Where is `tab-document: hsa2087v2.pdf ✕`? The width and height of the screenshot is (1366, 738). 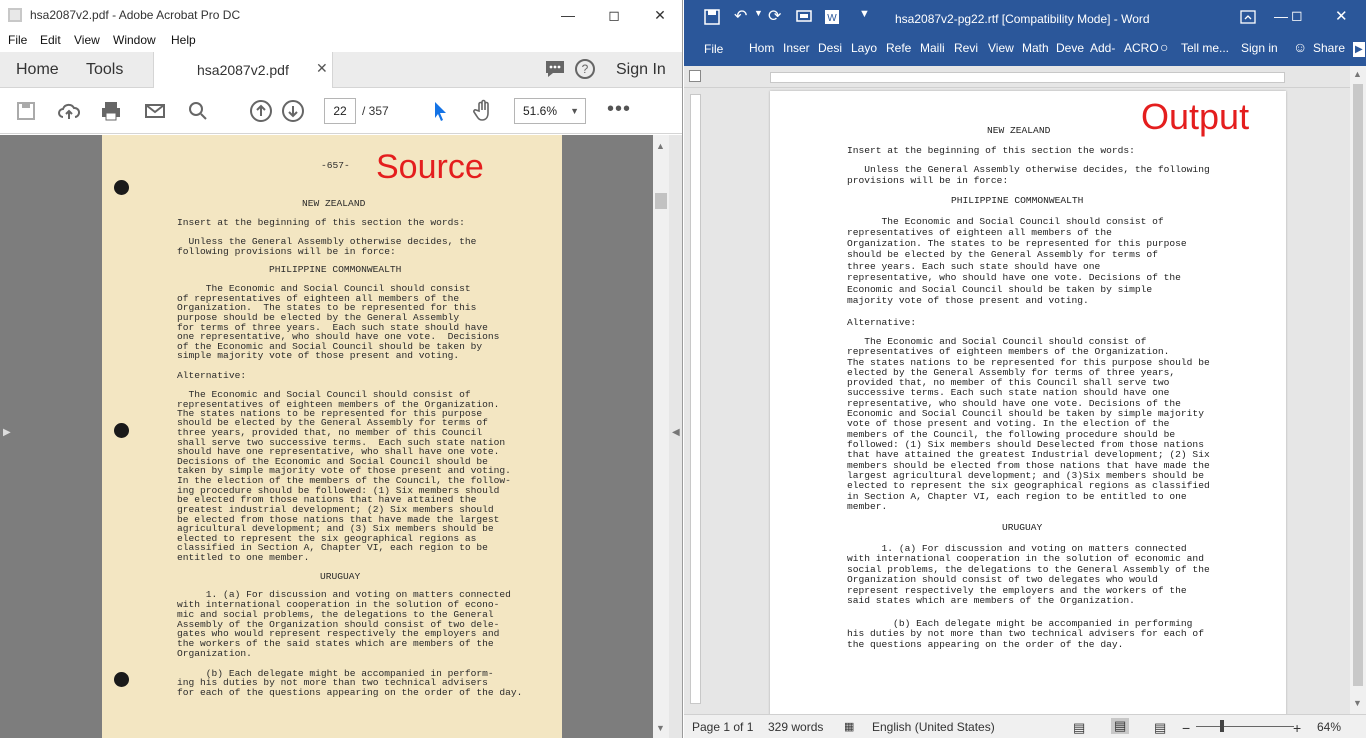 tab-document: hsa2087v2.pdf ✕ is located at coordinates (243, 70).